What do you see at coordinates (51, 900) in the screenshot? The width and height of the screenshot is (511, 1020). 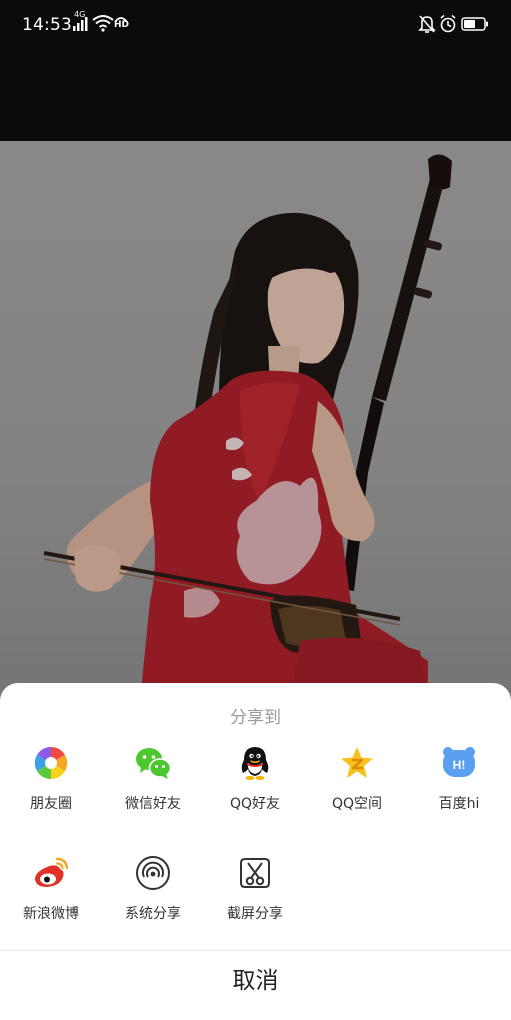 I see `share-item-weibo: 新浪微博` at bounding box center [51, 900].